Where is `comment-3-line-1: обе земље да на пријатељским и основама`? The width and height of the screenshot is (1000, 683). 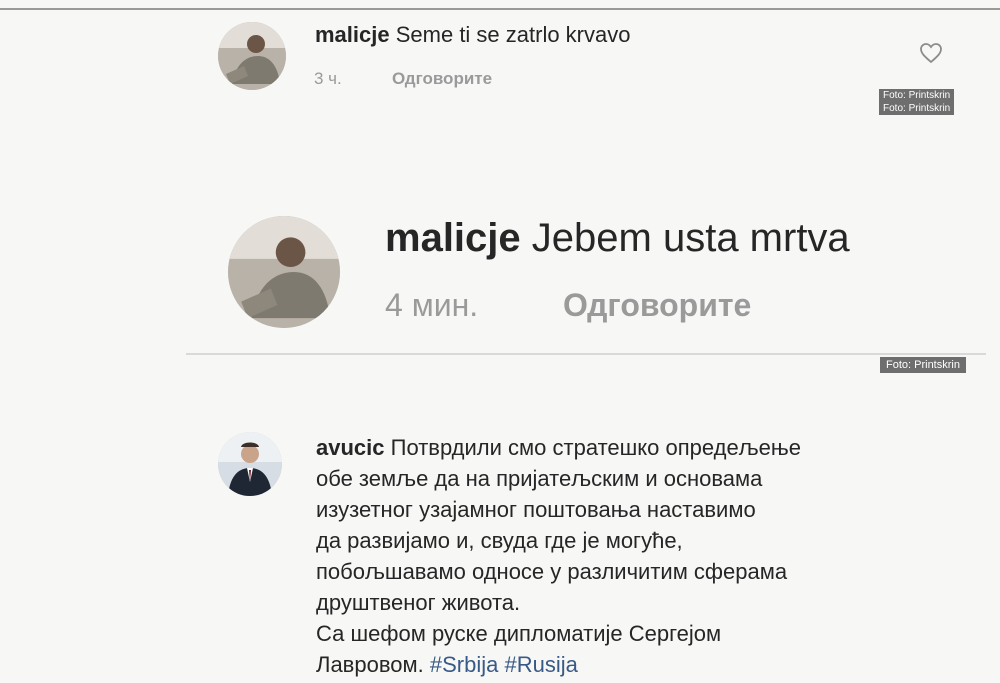
comment-3-line-1: обе земље да на пријатељским и основама is located at coordinates (539, 478).